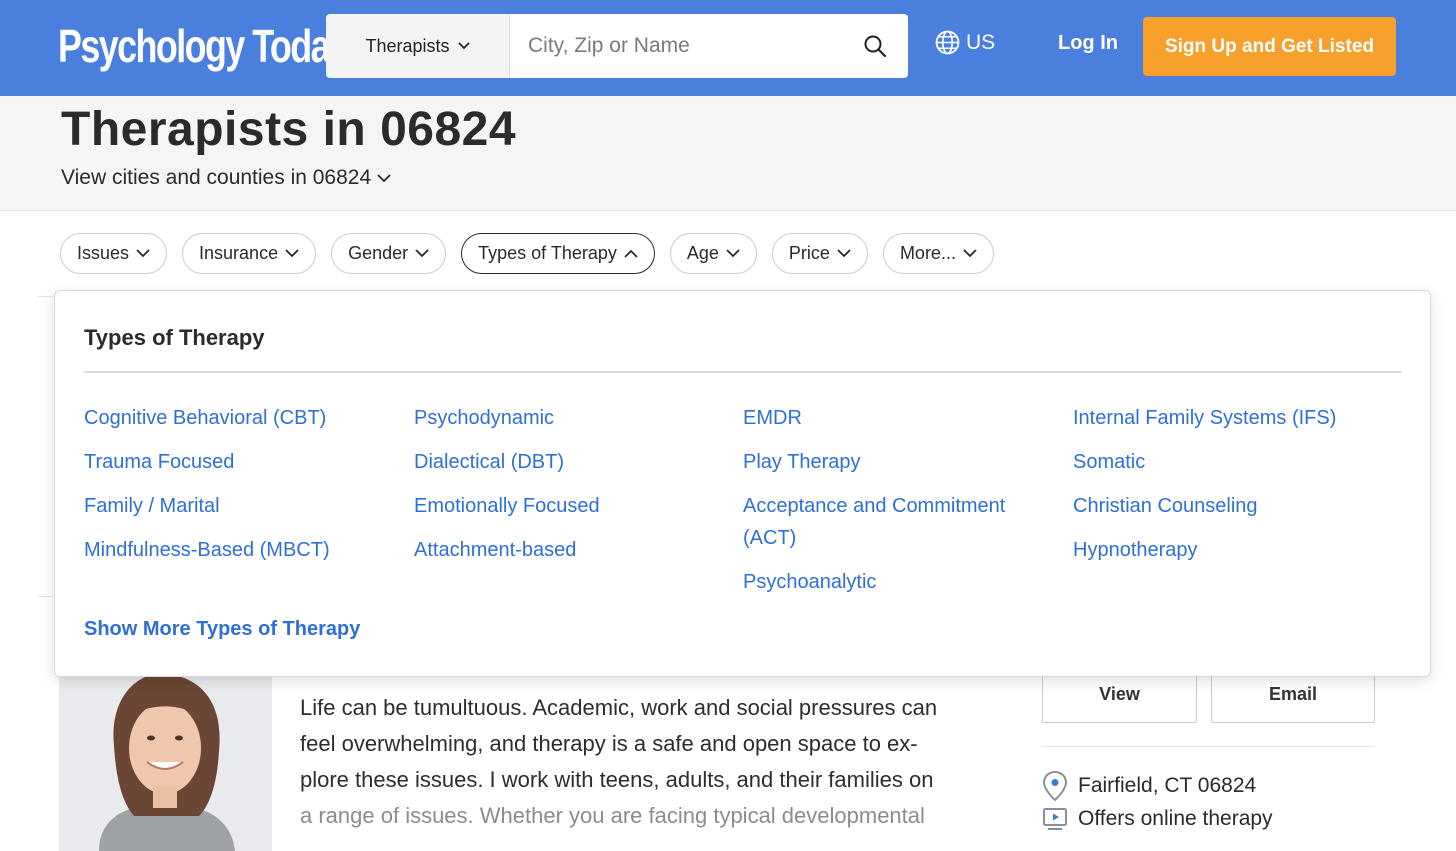 The image size is (1456, 851). Describe the element at coordinates (1223, 550) in the screenshot. I see `therapy-link-hypnotherapy: Hypnotherapy` at that location.